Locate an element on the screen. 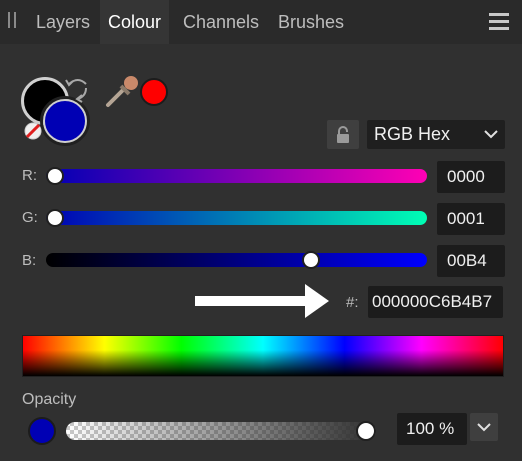 This screenshot has height=461, width=522. color-model-dropdown: RGB Hex is located at coordinates (436, 134).